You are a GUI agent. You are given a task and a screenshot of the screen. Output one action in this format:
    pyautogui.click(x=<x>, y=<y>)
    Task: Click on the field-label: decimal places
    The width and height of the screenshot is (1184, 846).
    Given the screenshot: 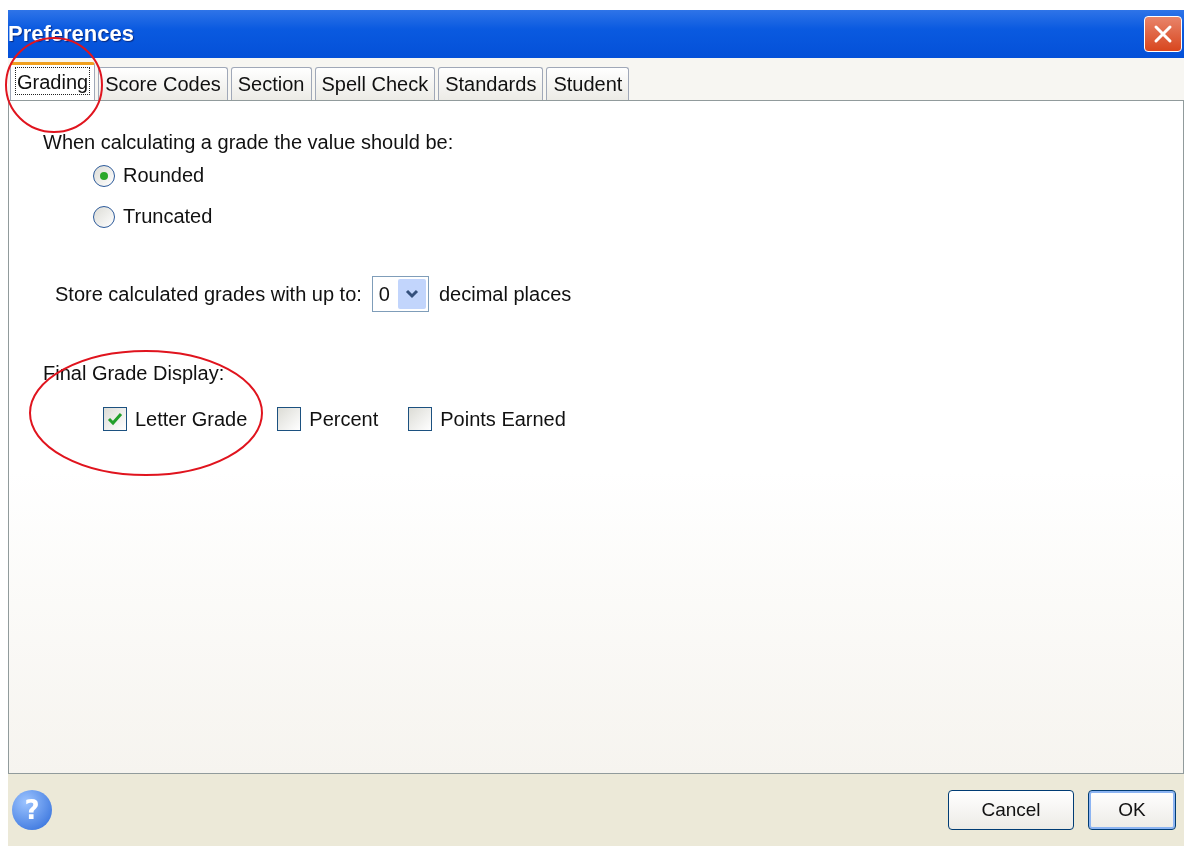 What is the action you would take?
    pyautogui.click(x=505, y=294)
    